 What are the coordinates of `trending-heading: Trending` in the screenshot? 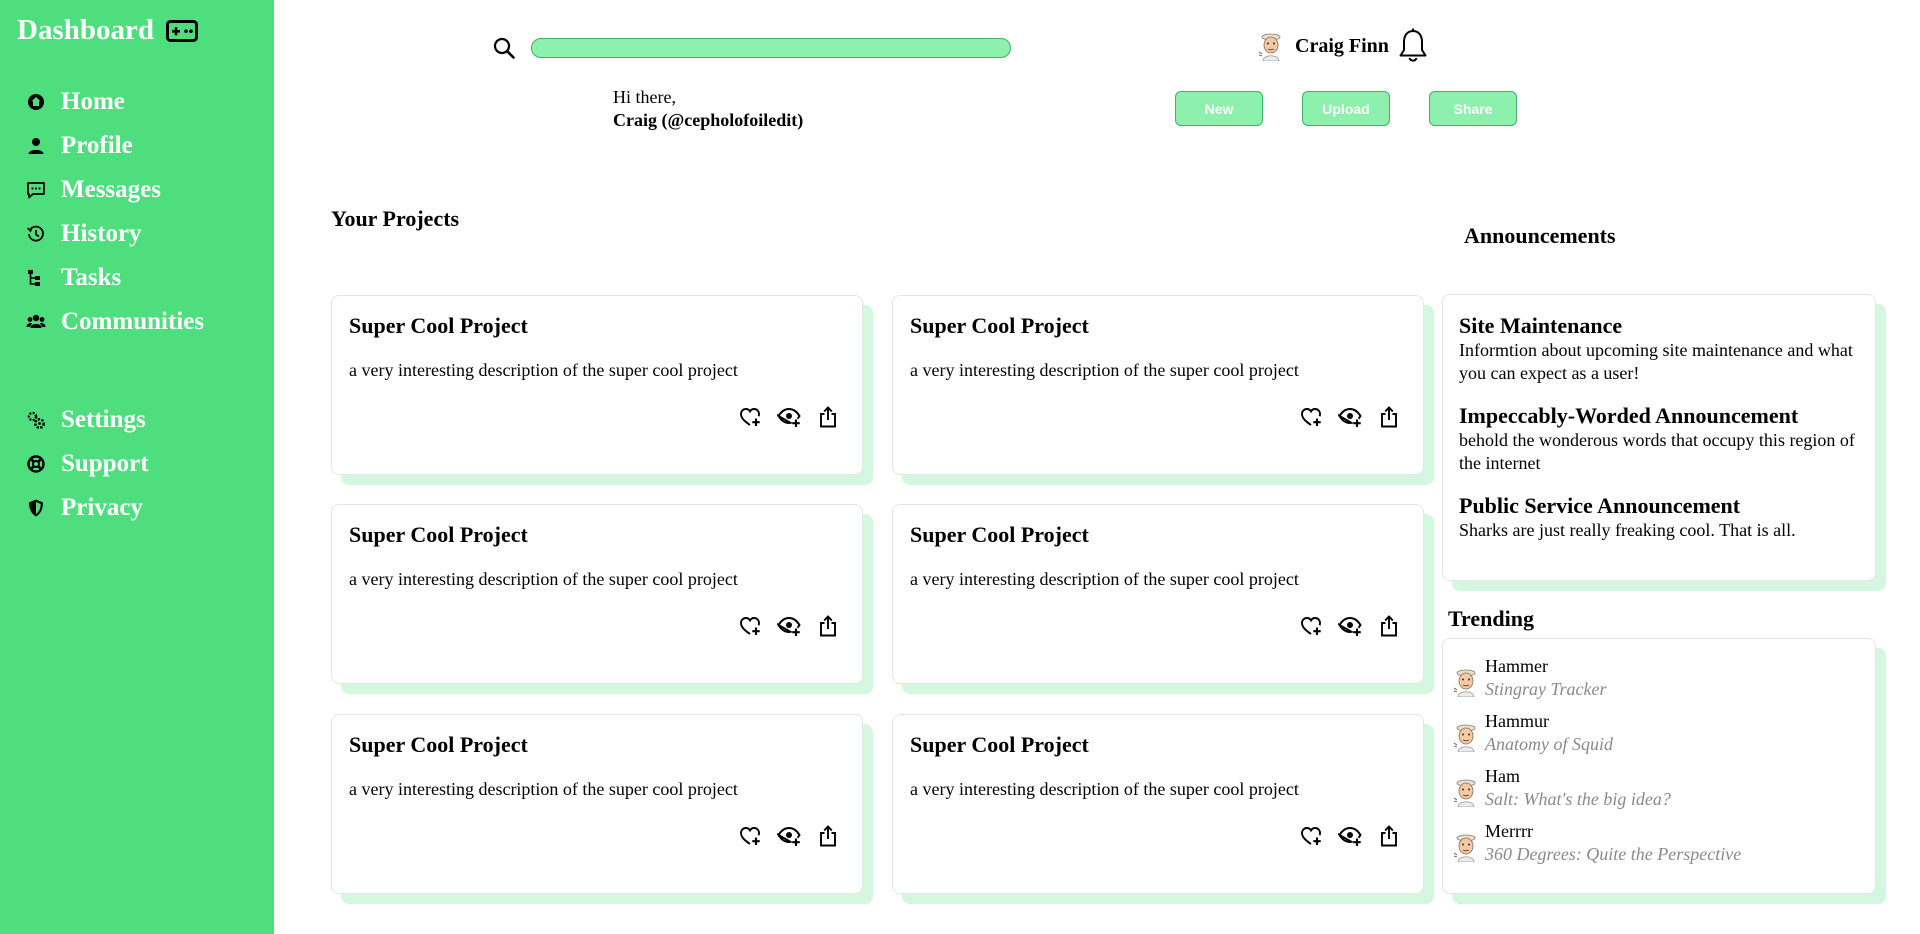 It's located at (1491, 618).